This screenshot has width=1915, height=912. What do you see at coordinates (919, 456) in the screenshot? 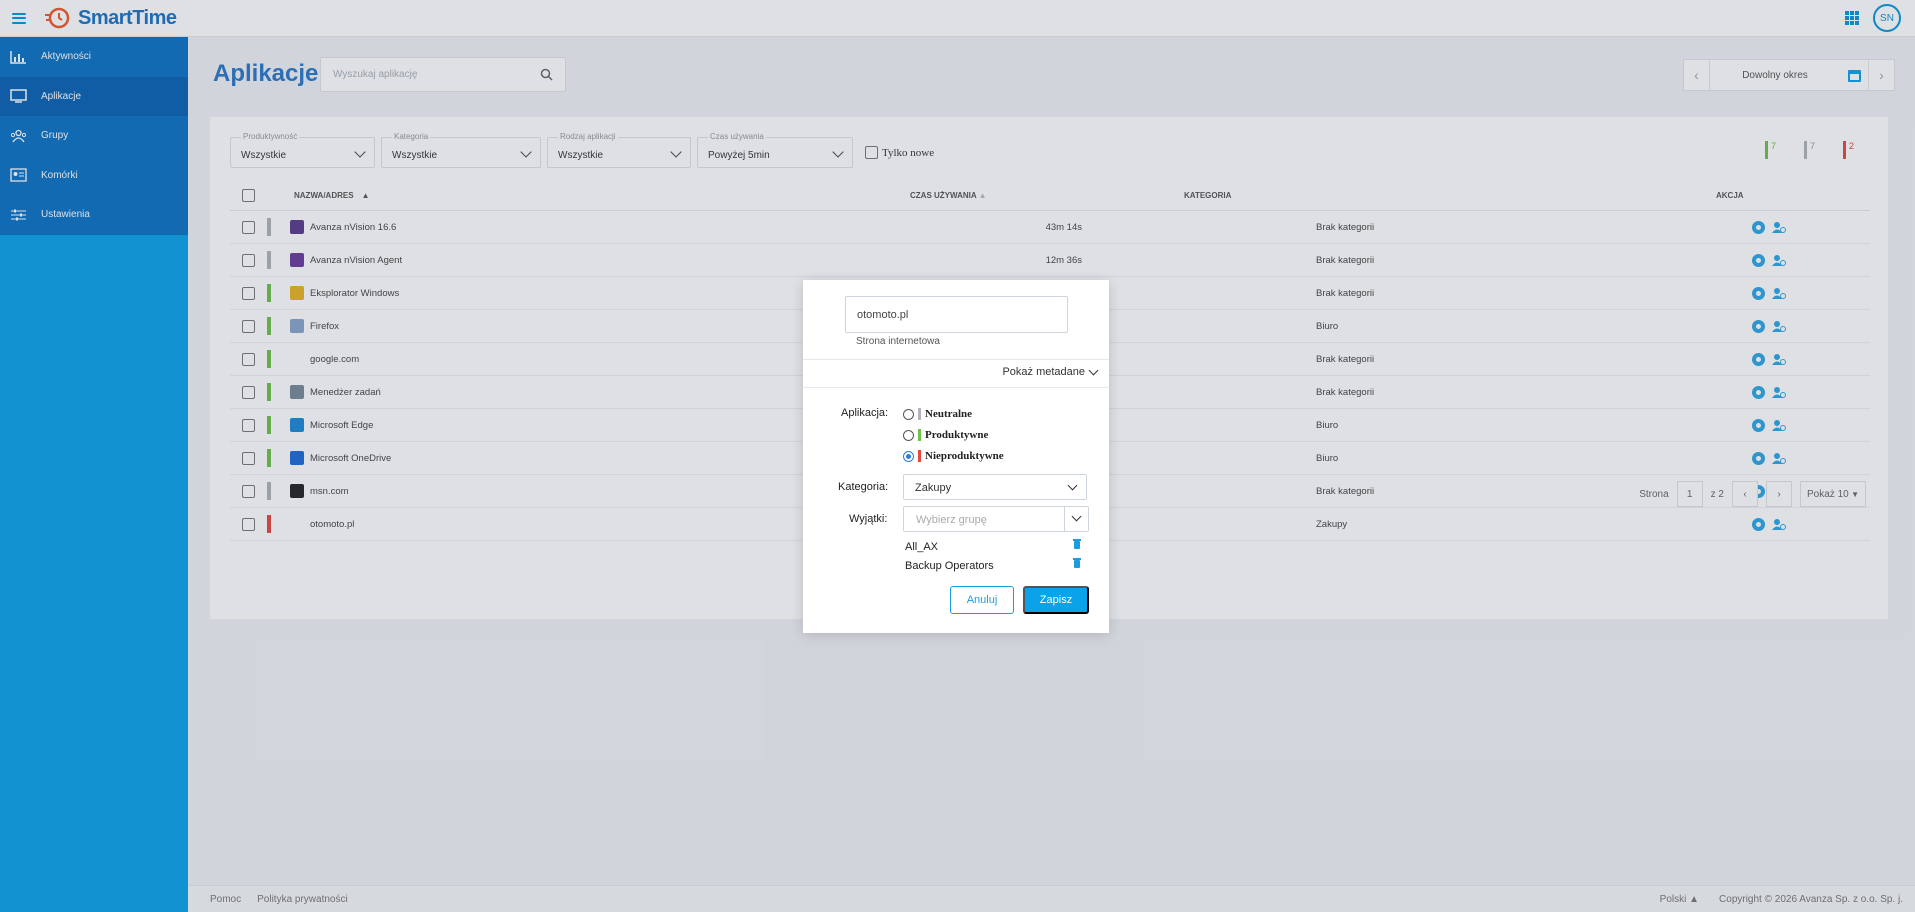
I see `unproductive-color-bar` at bounding box center [919, 456].